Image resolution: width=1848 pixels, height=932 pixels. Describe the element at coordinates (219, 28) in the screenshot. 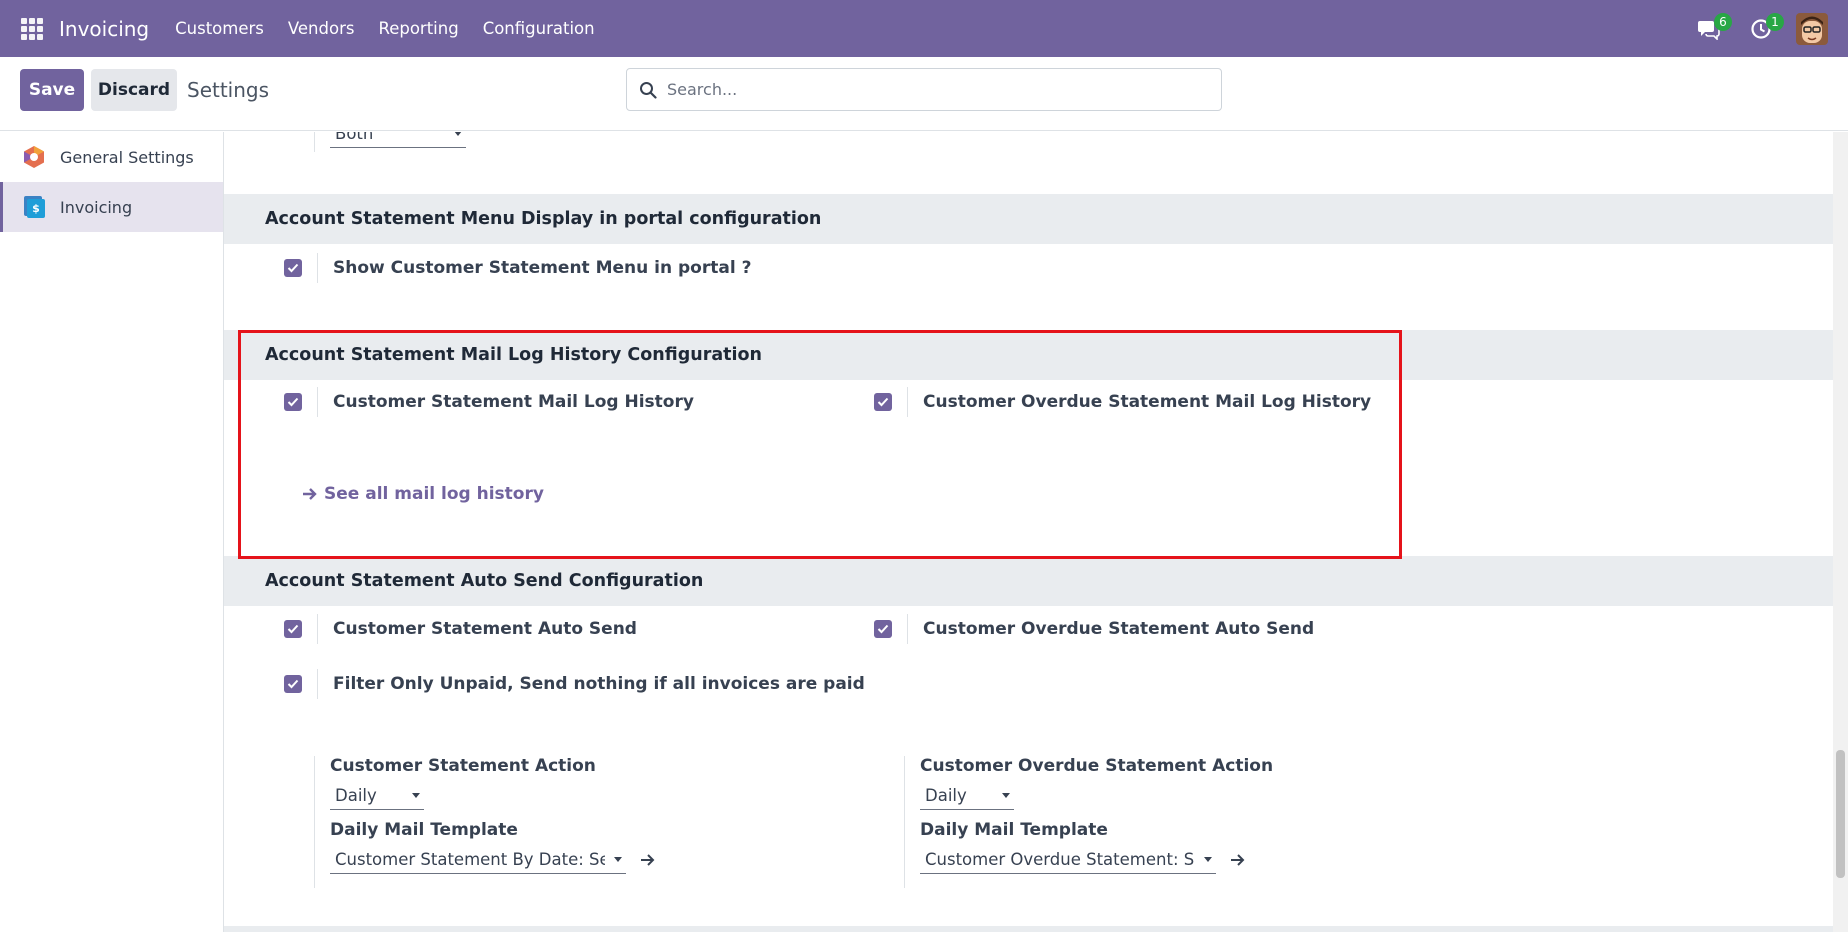

I see `menu-customers: Customers` at that location.